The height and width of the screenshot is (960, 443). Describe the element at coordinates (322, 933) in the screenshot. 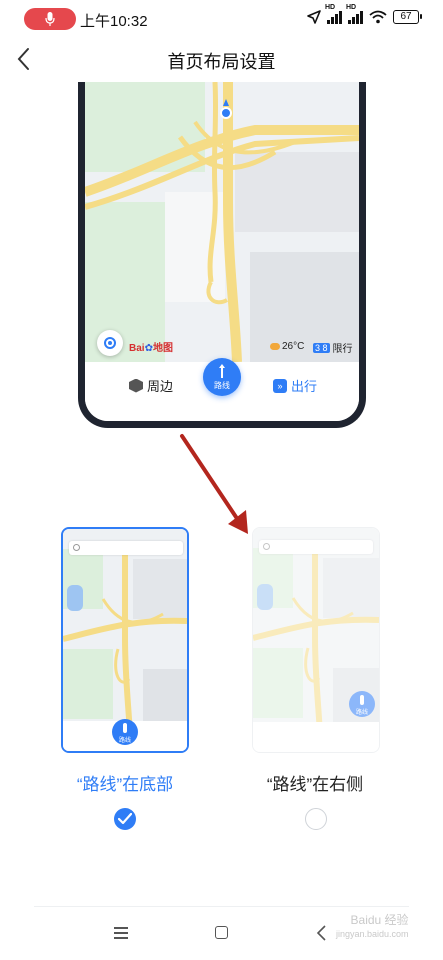

I see `nav-back-icon` at that location.